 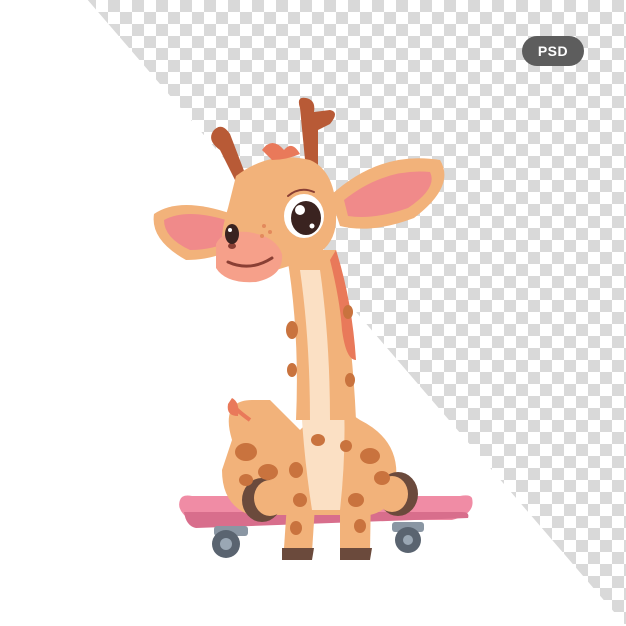 What do you see at coordinates (299, 190) in the screenshot?
I see `giraffe-head` at bounding box center [299, 190].